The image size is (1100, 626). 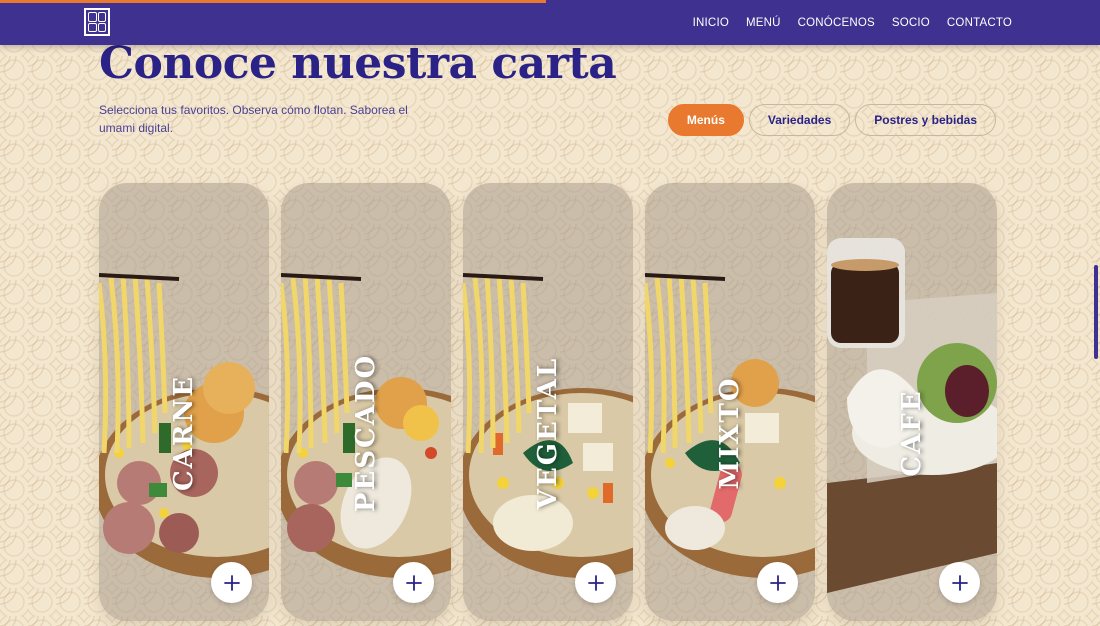 What do you see at coordinates (705, 120) in the screenshot?
I see `filter-menus-button: Menús` at bounding box center [705, 120].